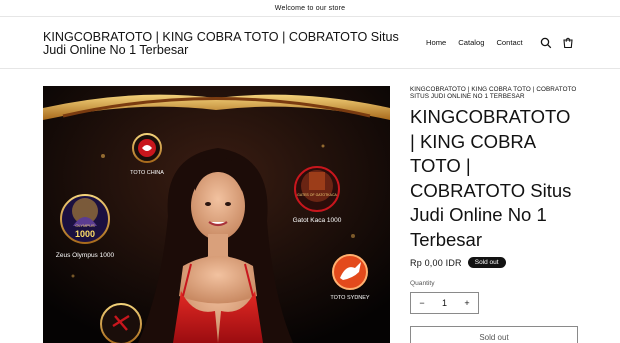  I want to click on badge-label-toto-china: TOTO CHINA, so click(147, 173).